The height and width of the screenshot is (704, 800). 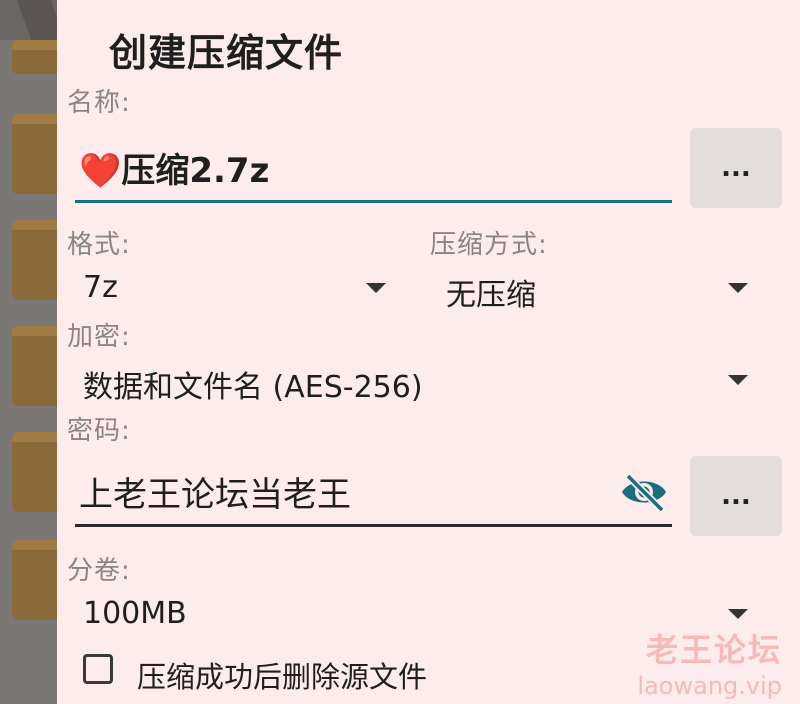 I want to click on format-value: 7z, so click(x=100, y=287).